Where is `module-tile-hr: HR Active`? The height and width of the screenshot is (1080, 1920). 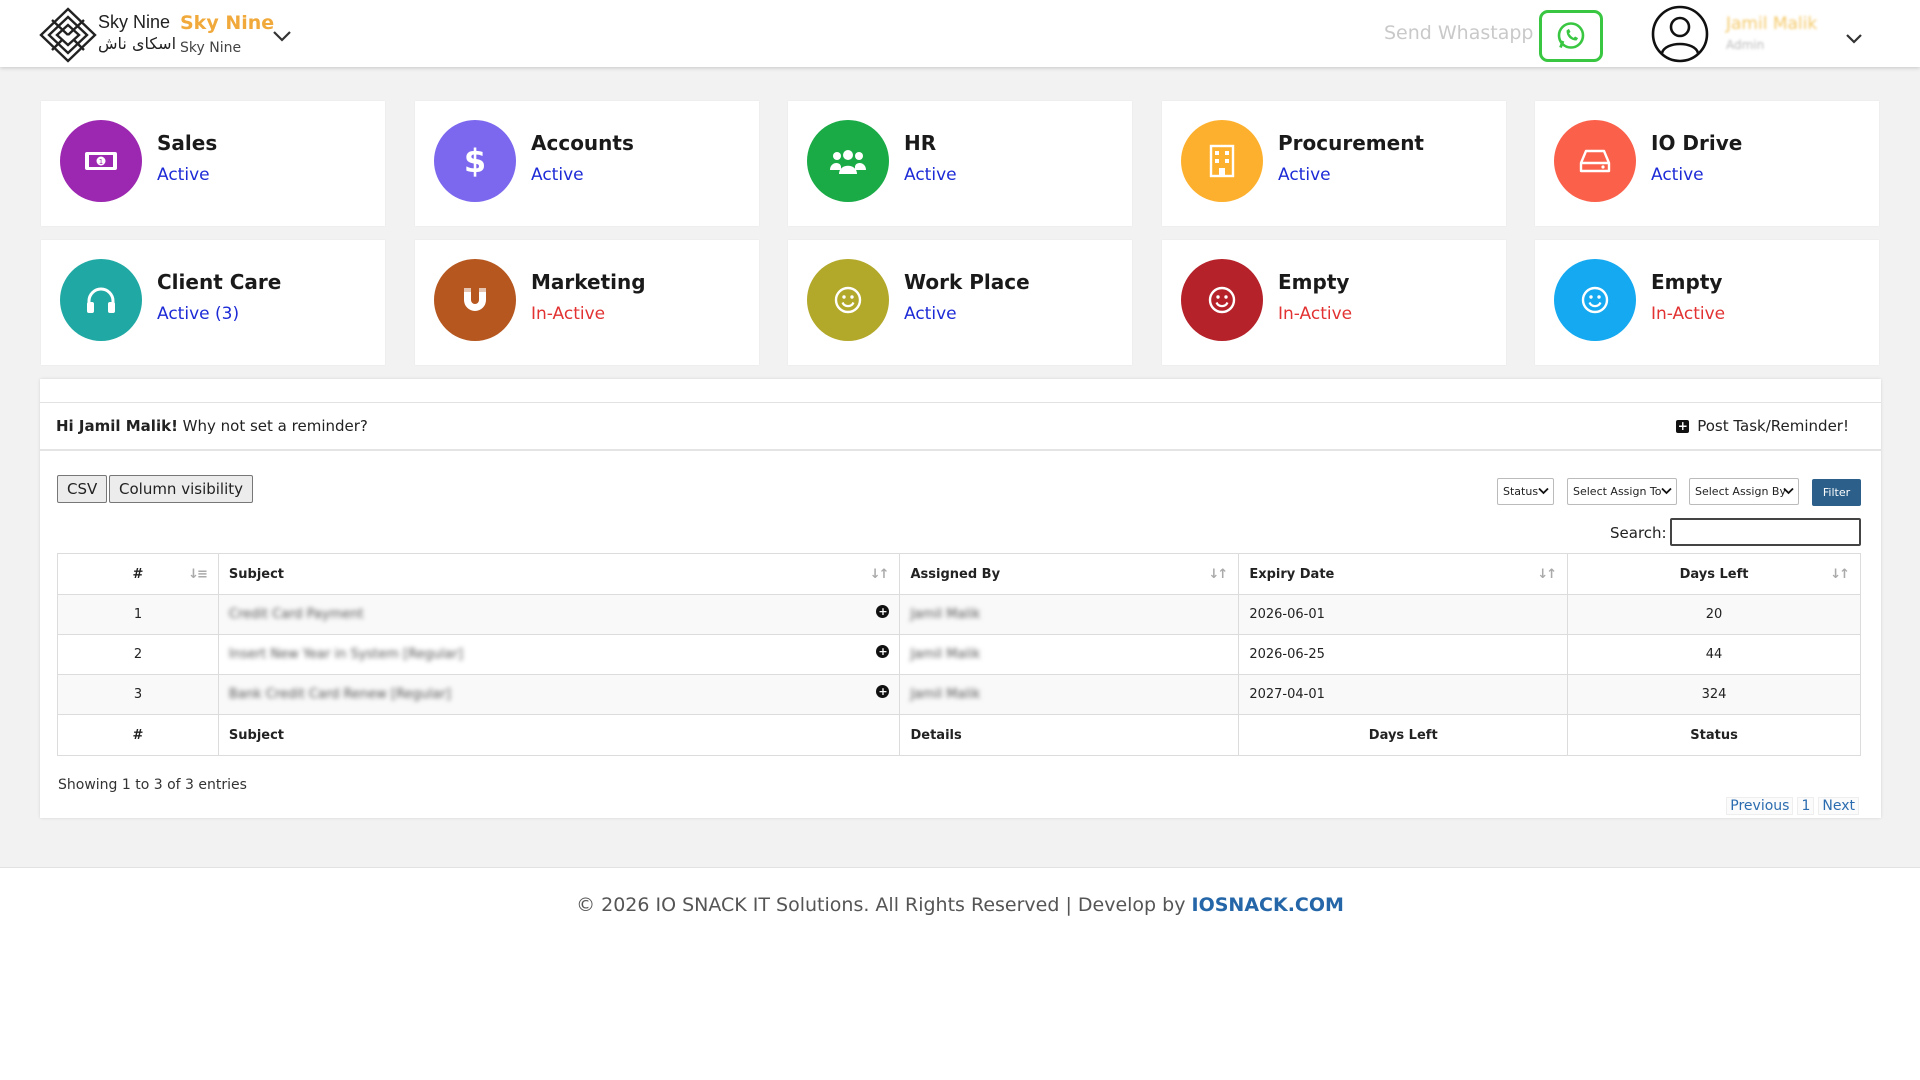
module-tile-hr: HR Active is located at coordinates (960, 163).